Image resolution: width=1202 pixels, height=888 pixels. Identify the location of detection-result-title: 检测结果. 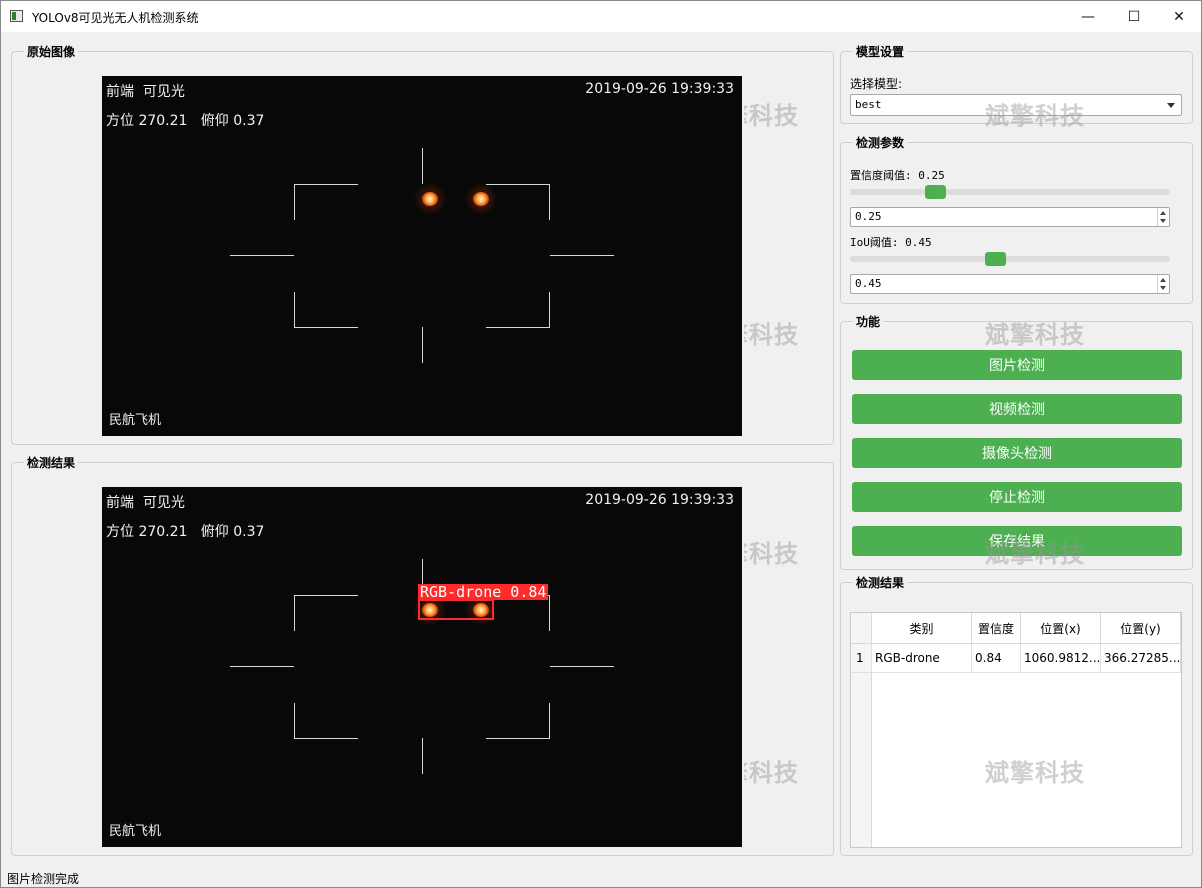
(51, 462).